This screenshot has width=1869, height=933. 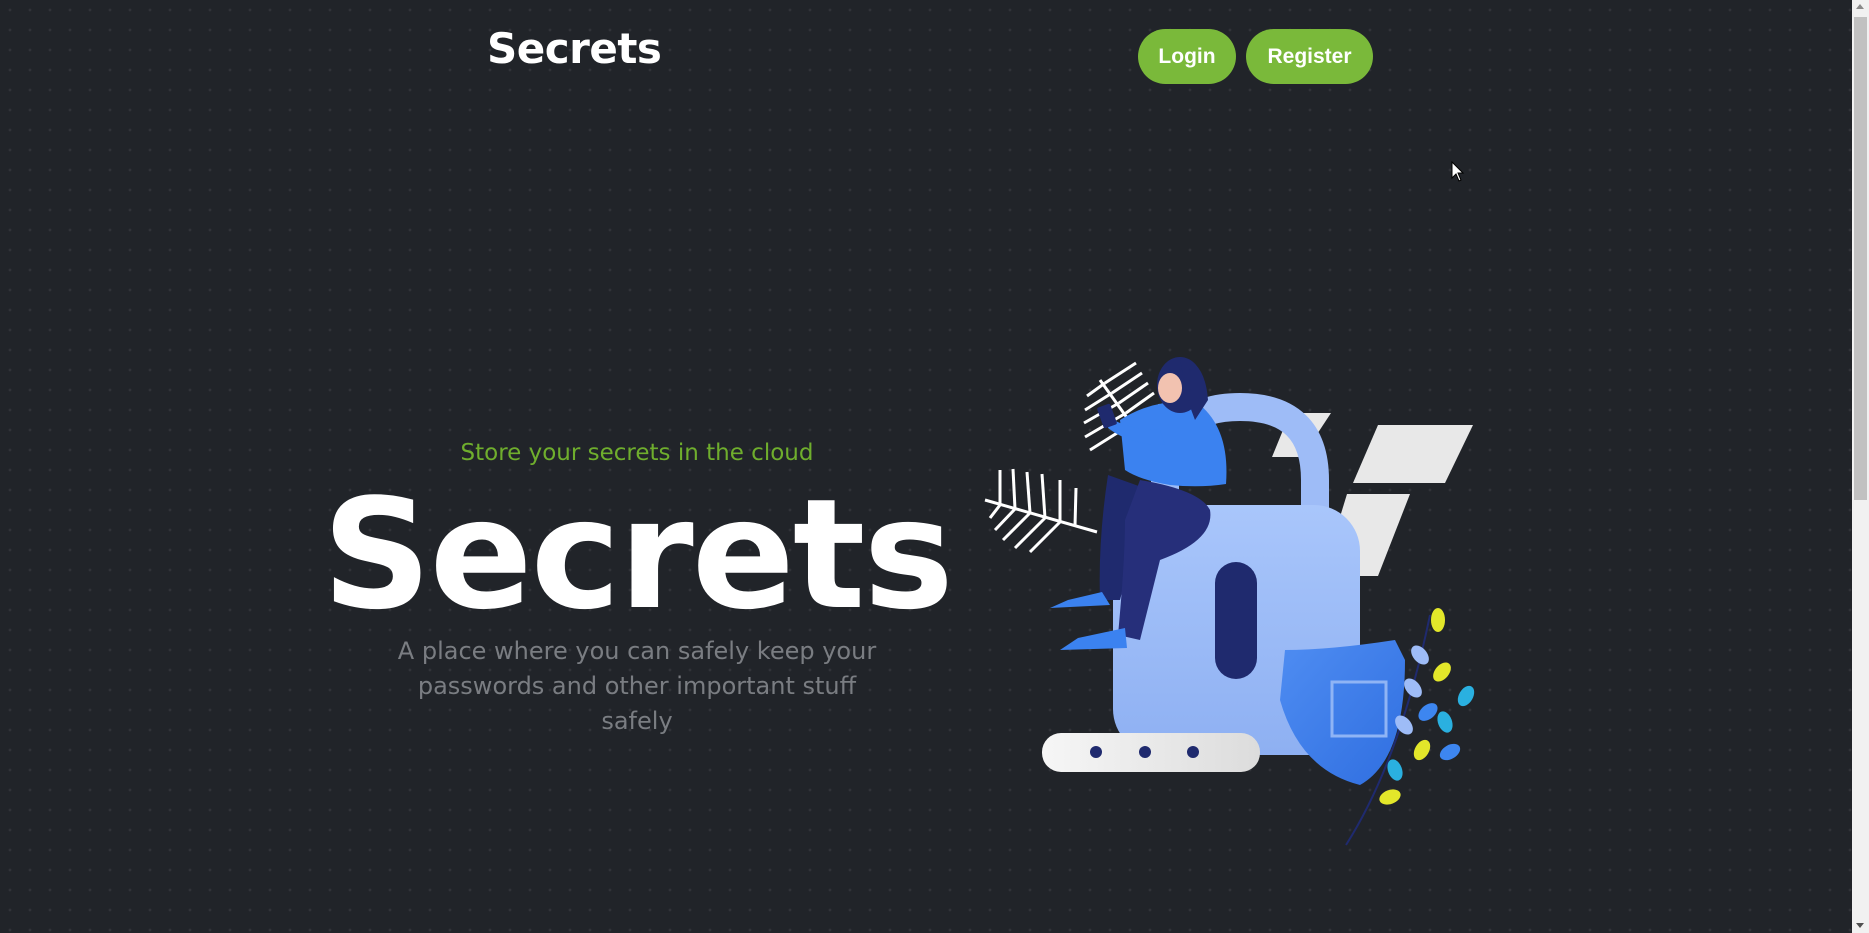 I want to click on hero-tagline: Store your secrets in the cloud, so click(x=637, y=453).